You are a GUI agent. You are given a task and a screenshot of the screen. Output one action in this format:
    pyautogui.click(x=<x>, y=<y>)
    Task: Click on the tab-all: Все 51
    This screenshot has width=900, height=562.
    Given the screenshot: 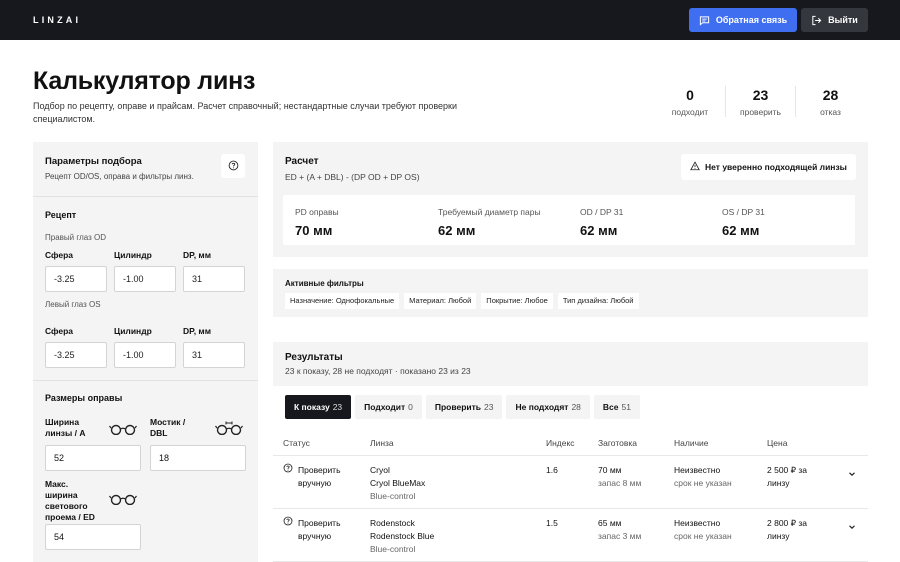 What is the action you would take?
    pyautogui.click(x=616, y=407)
    